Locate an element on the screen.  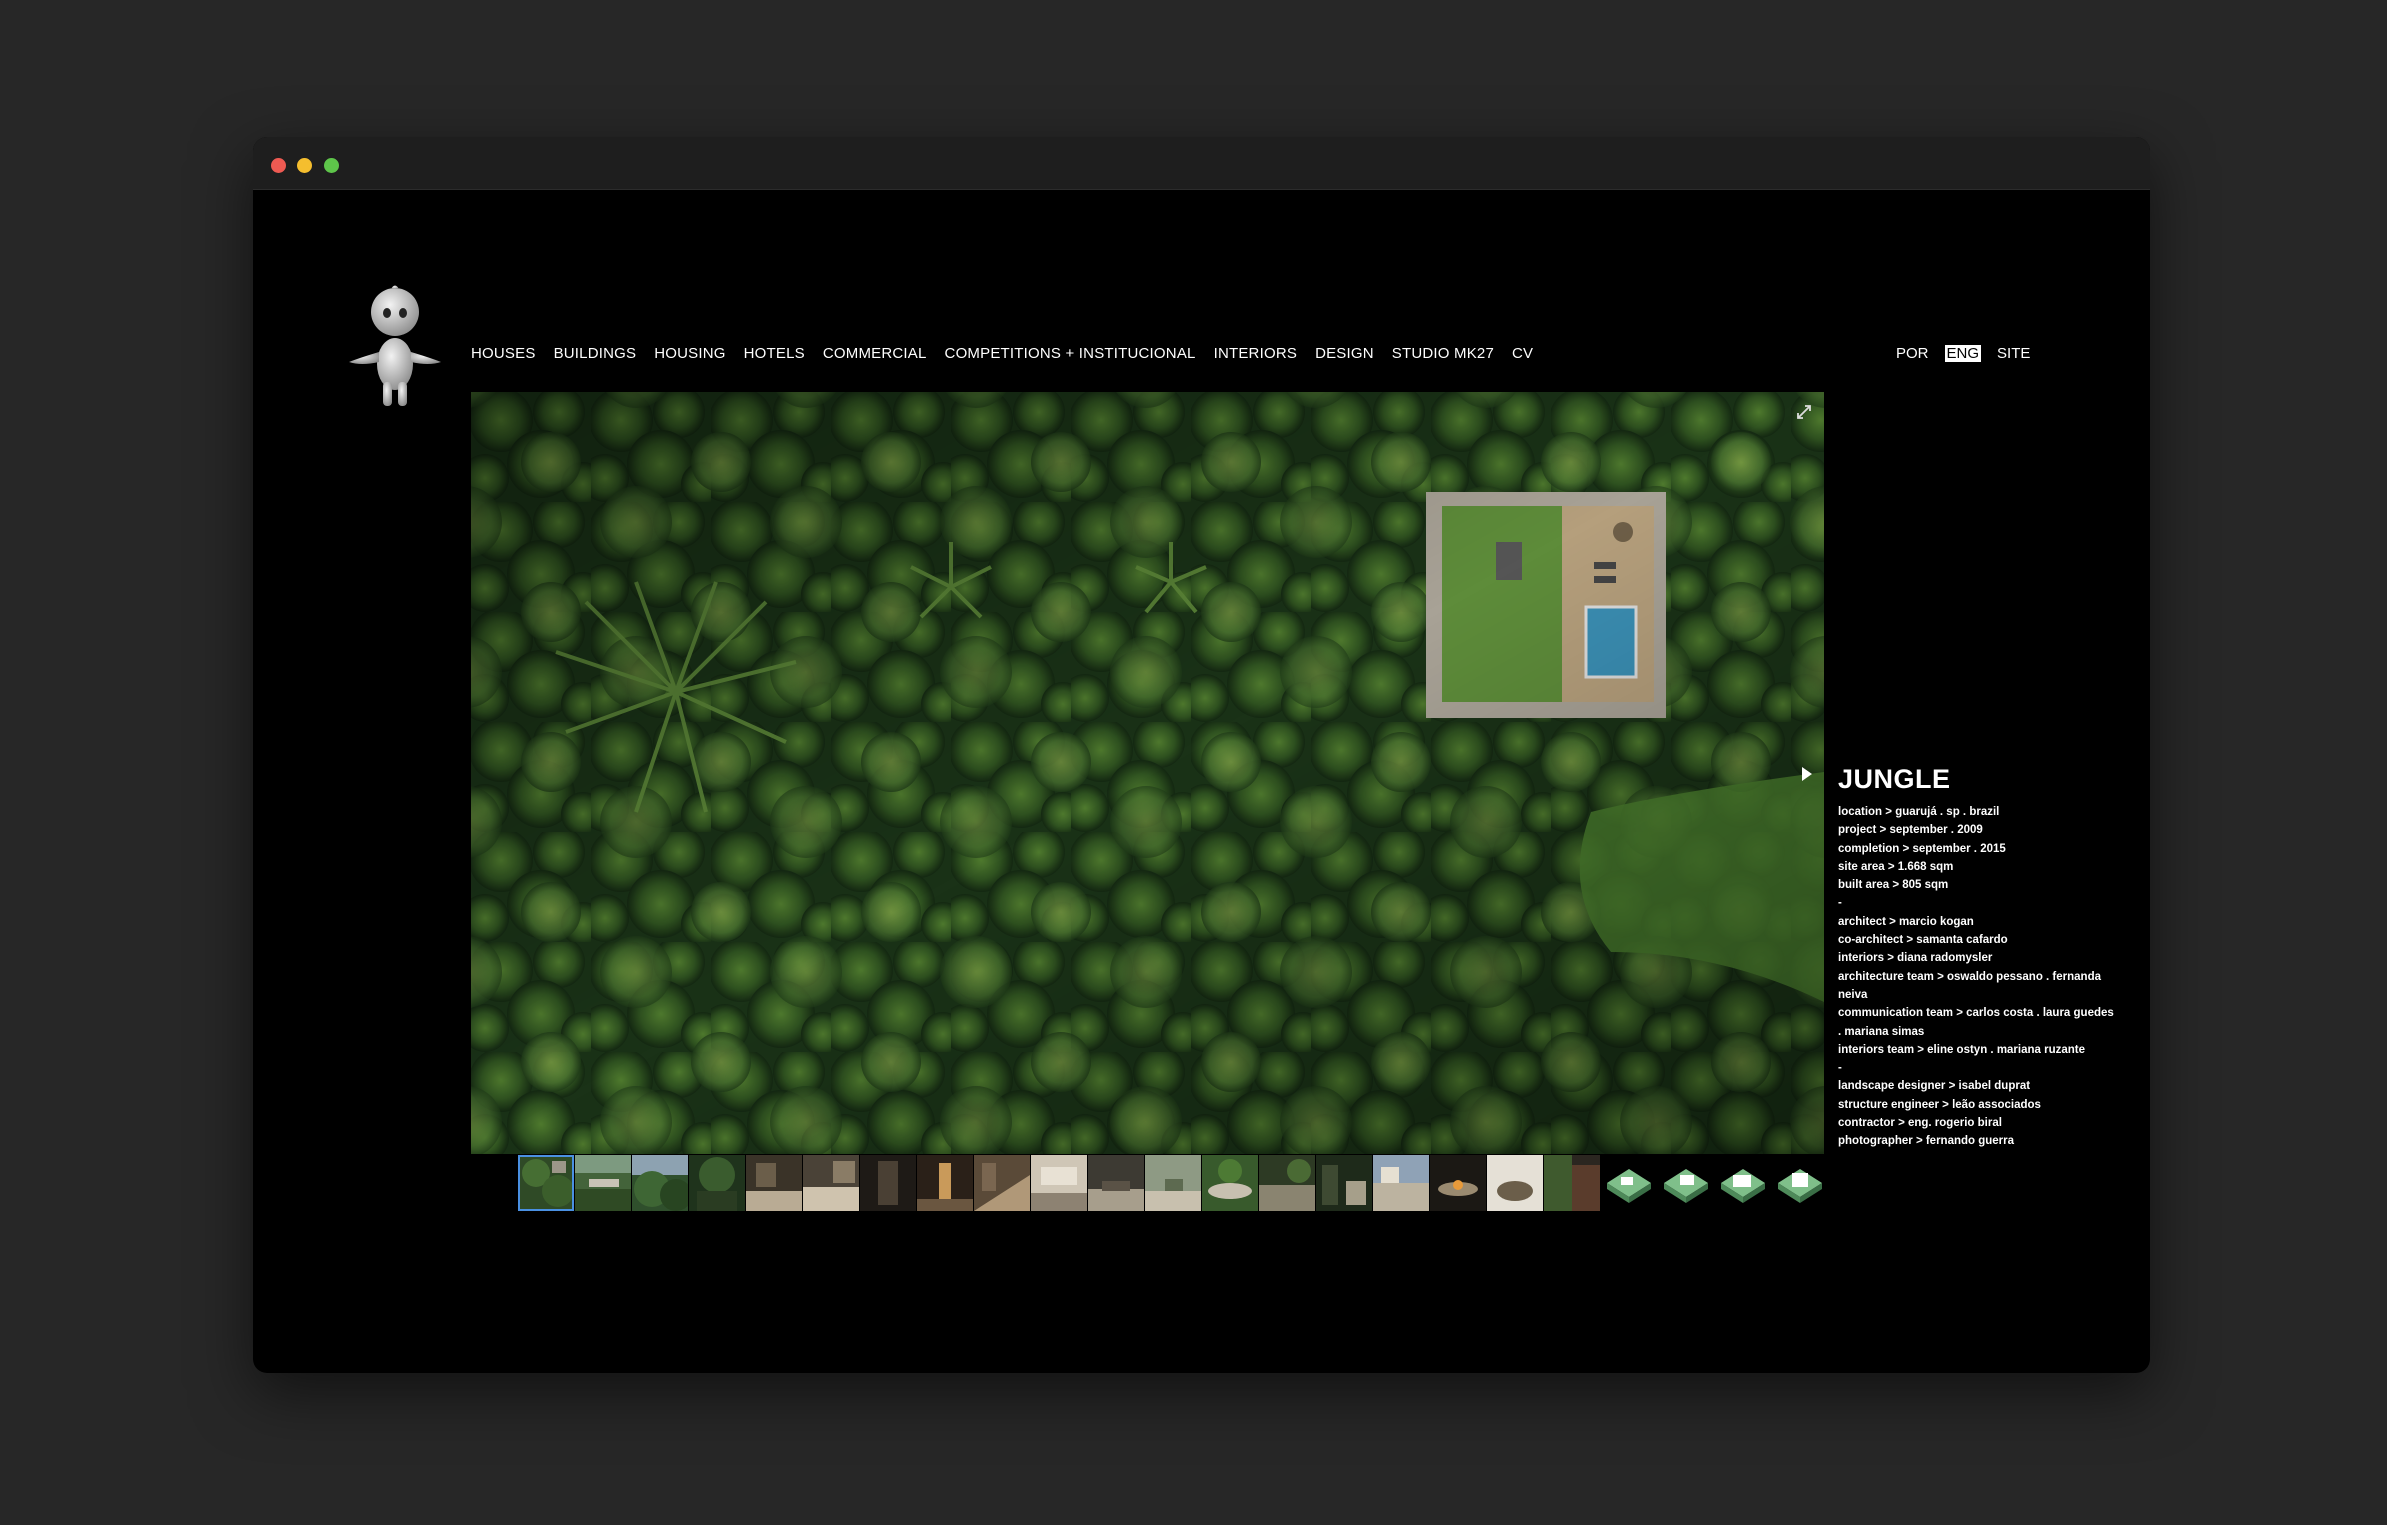
project-title: JUNGLE is located at coordinates (1894, 779).